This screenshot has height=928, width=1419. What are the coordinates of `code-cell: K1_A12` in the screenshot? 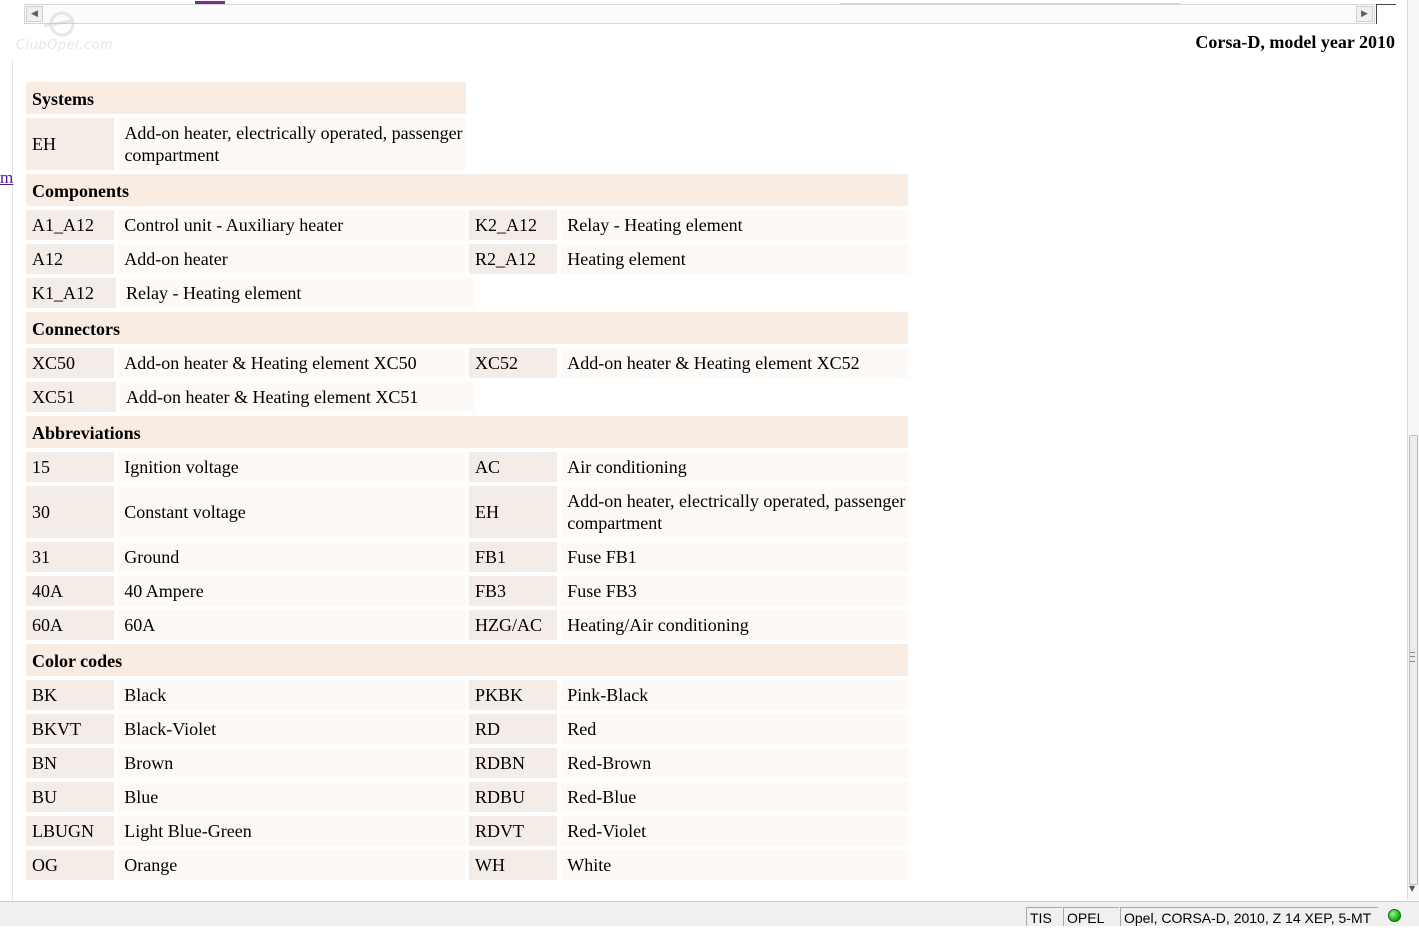 It's located at (71, 293).